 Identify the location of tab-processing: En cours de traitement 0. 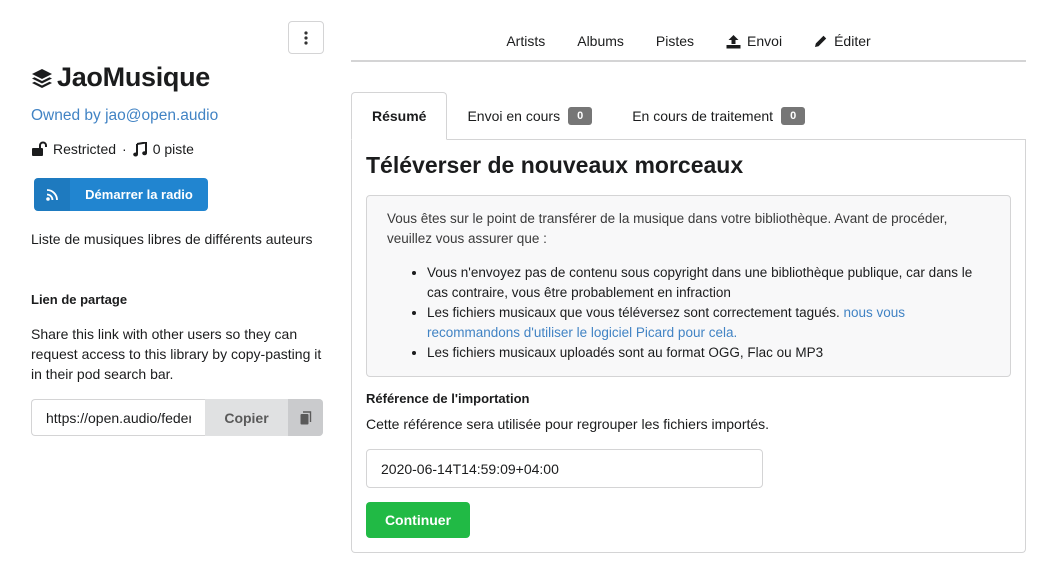
(719, 116).